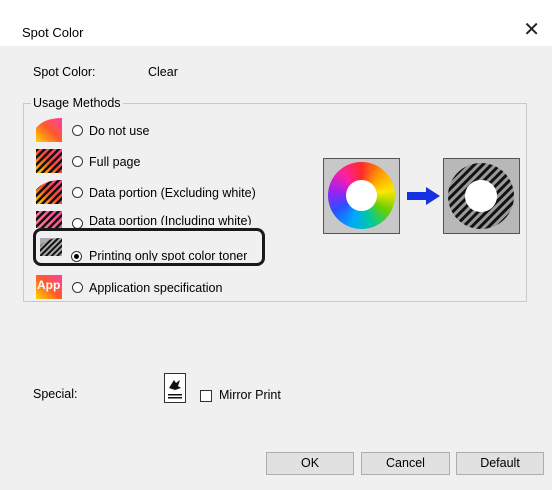 Image resolution: width=552 pixels, height=490 pixels. Describe the element at coordinates (55, 394) in the screenshot. I see `special-label: Special:` at that location.